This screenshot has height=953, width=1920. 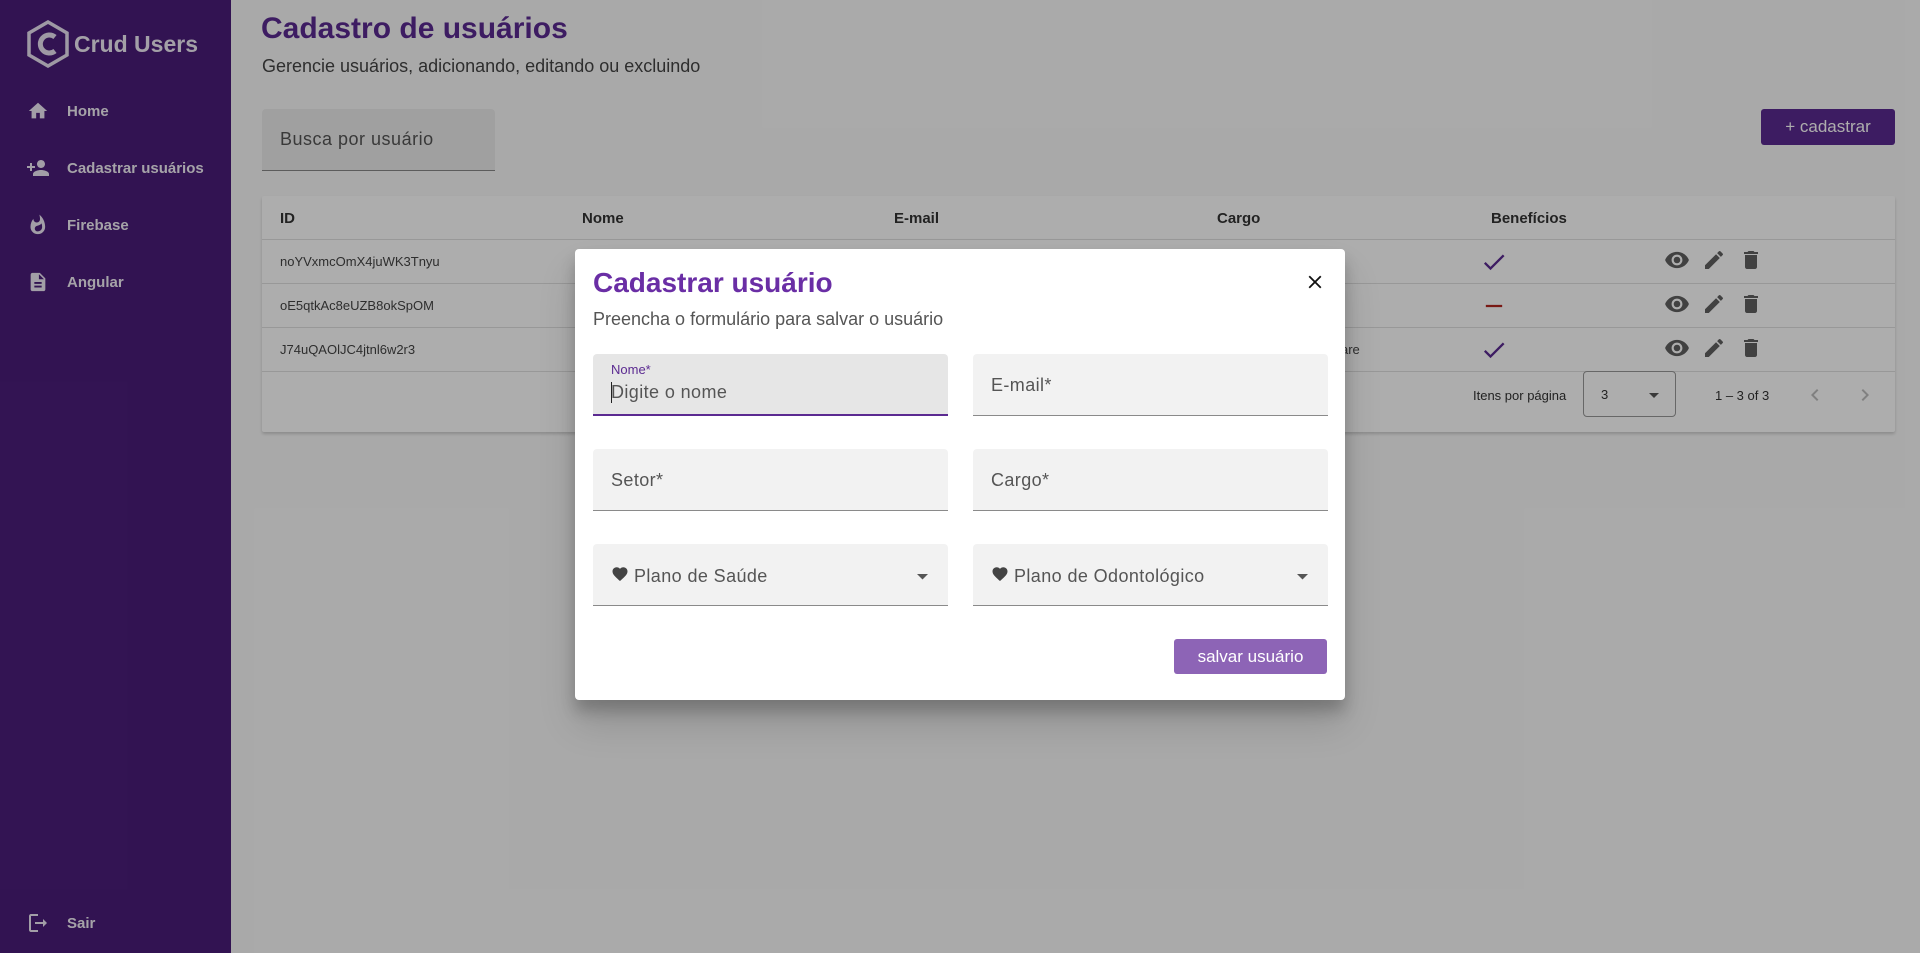 What do you see at coordinates (1150, 480) in the screenshot?
I see `cargo-field: Cargo*` at bounding box center [1150, 480].